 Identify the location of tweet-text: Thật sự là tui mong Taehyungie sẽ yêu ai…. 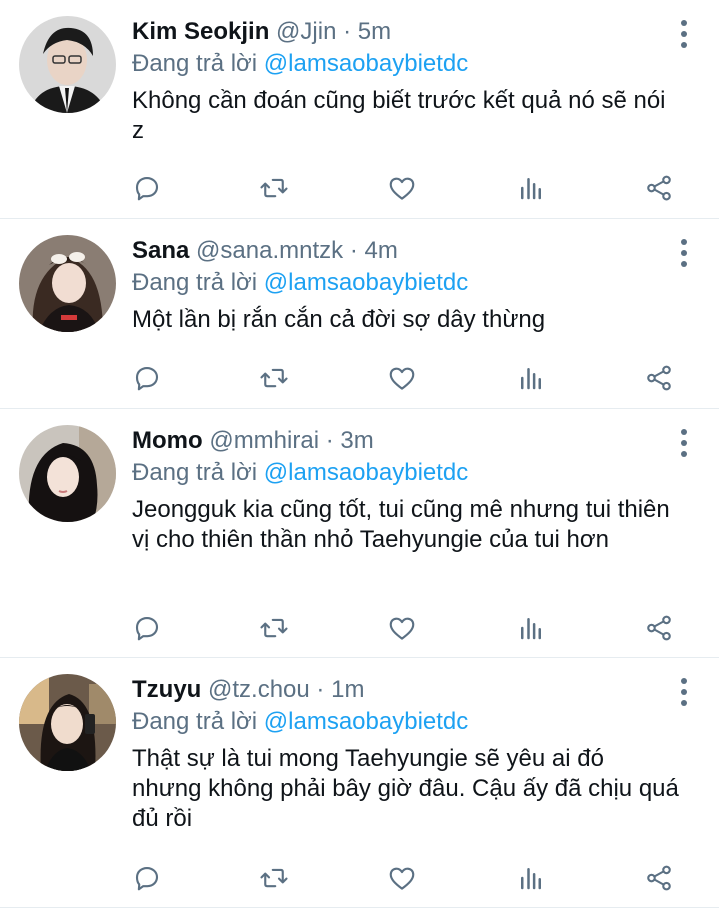
(405, 788).